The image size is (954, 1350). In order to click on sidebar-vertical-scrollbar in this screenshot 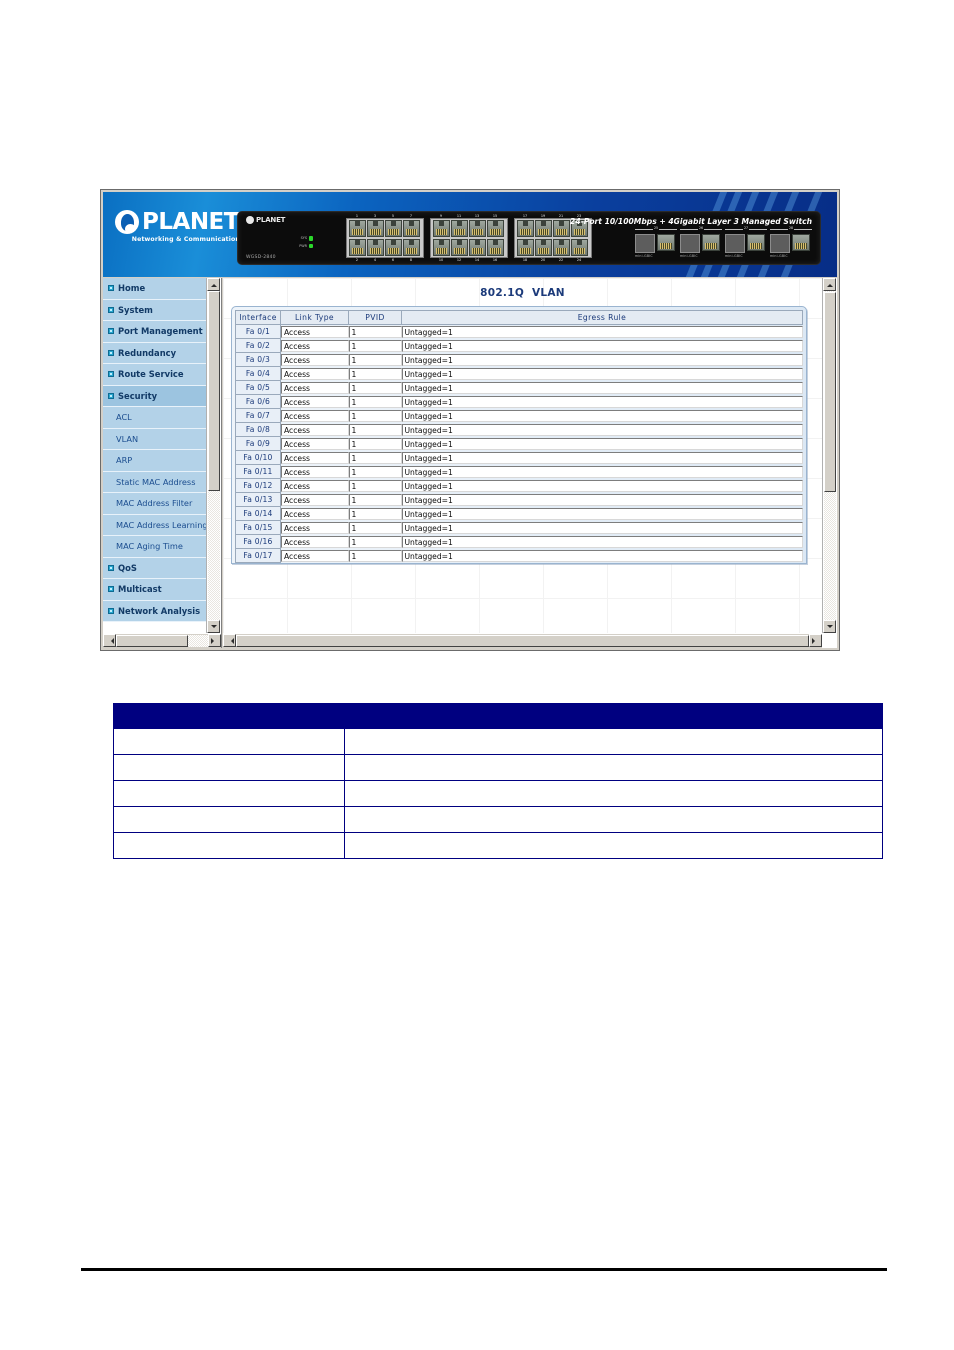, I will do `click(213, 455)`.